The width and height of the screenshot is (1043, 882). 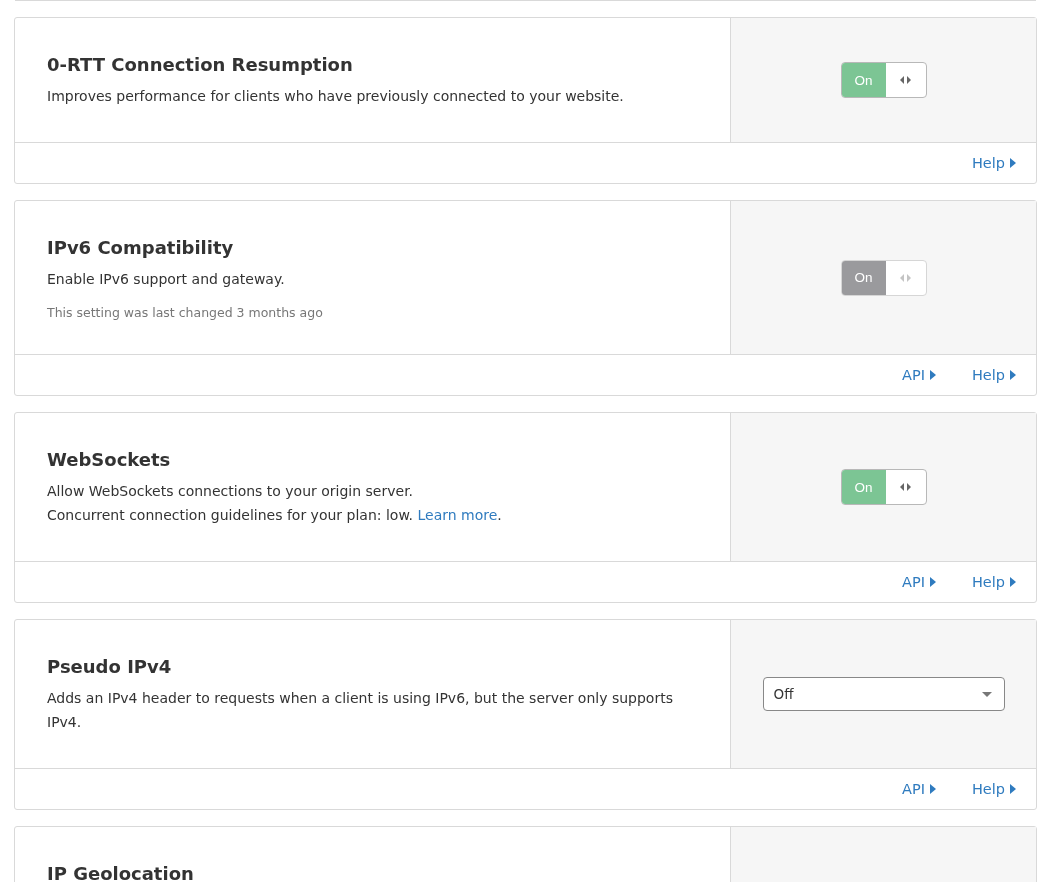 What do you see at coordinates (166, 279) in the screenshot?
I see `setting-description: Enable IPv6 support and gateway.` at bounding box center [166, 279].